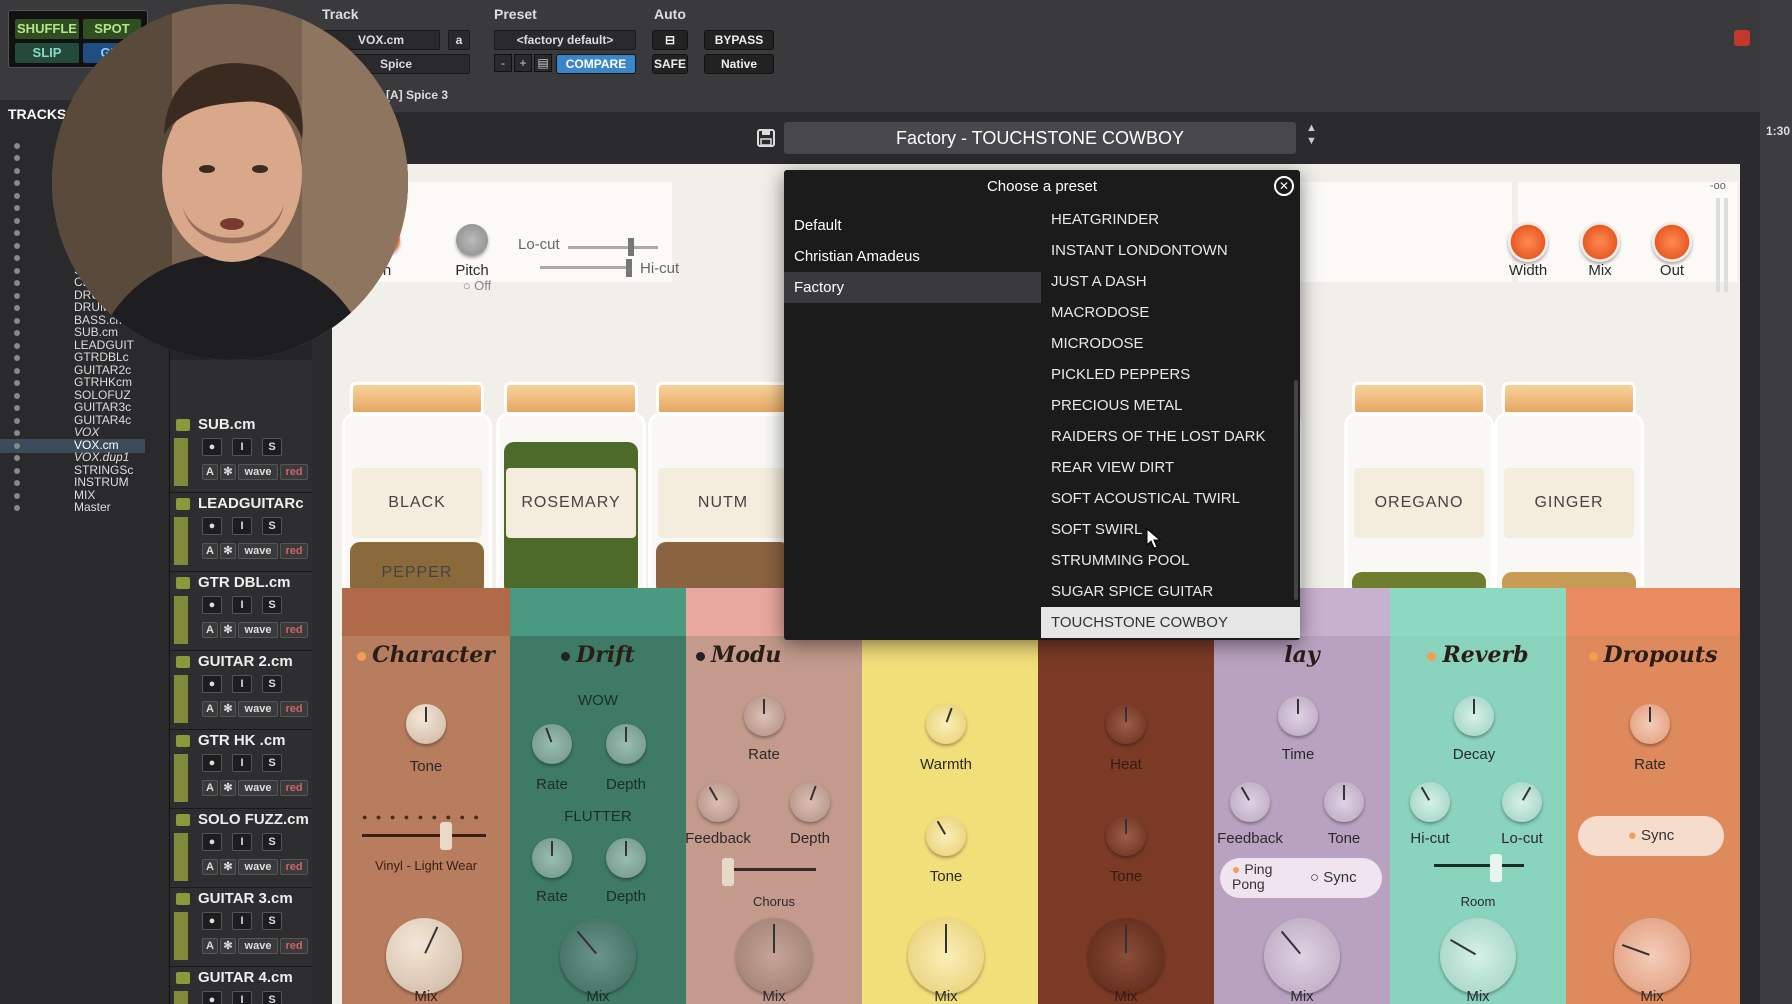 The width and height of the screenshot is (1792, 1004). What do you see at coordinates (1170, 281) in the screenshot?
I see `preset-item: JUST A DASH` at bounding box center [1170, 281].